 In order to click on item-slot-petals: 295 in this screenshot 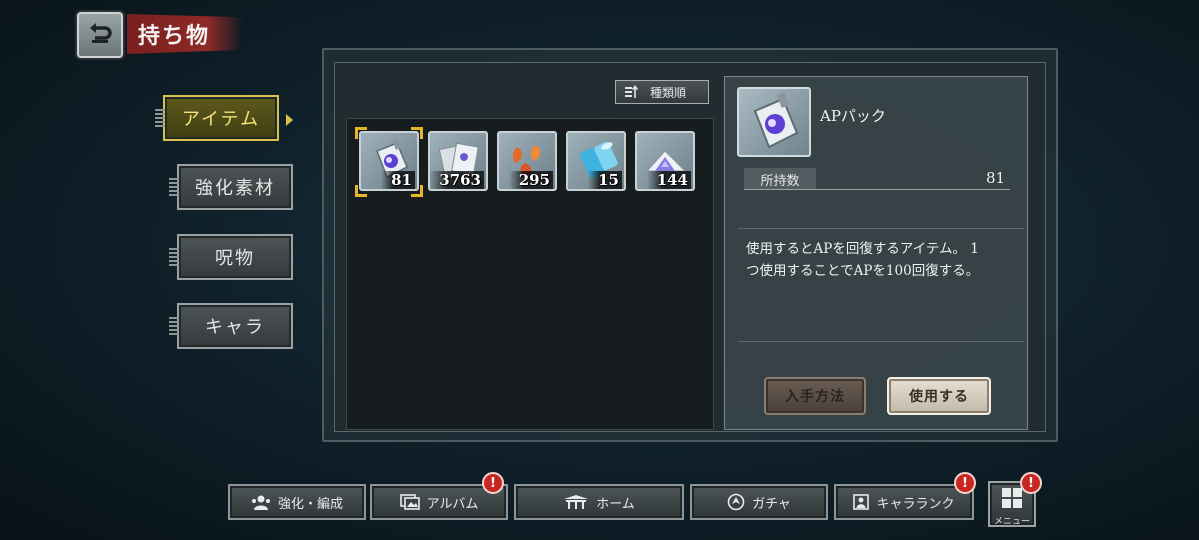, I will do `click(527, 161)`.